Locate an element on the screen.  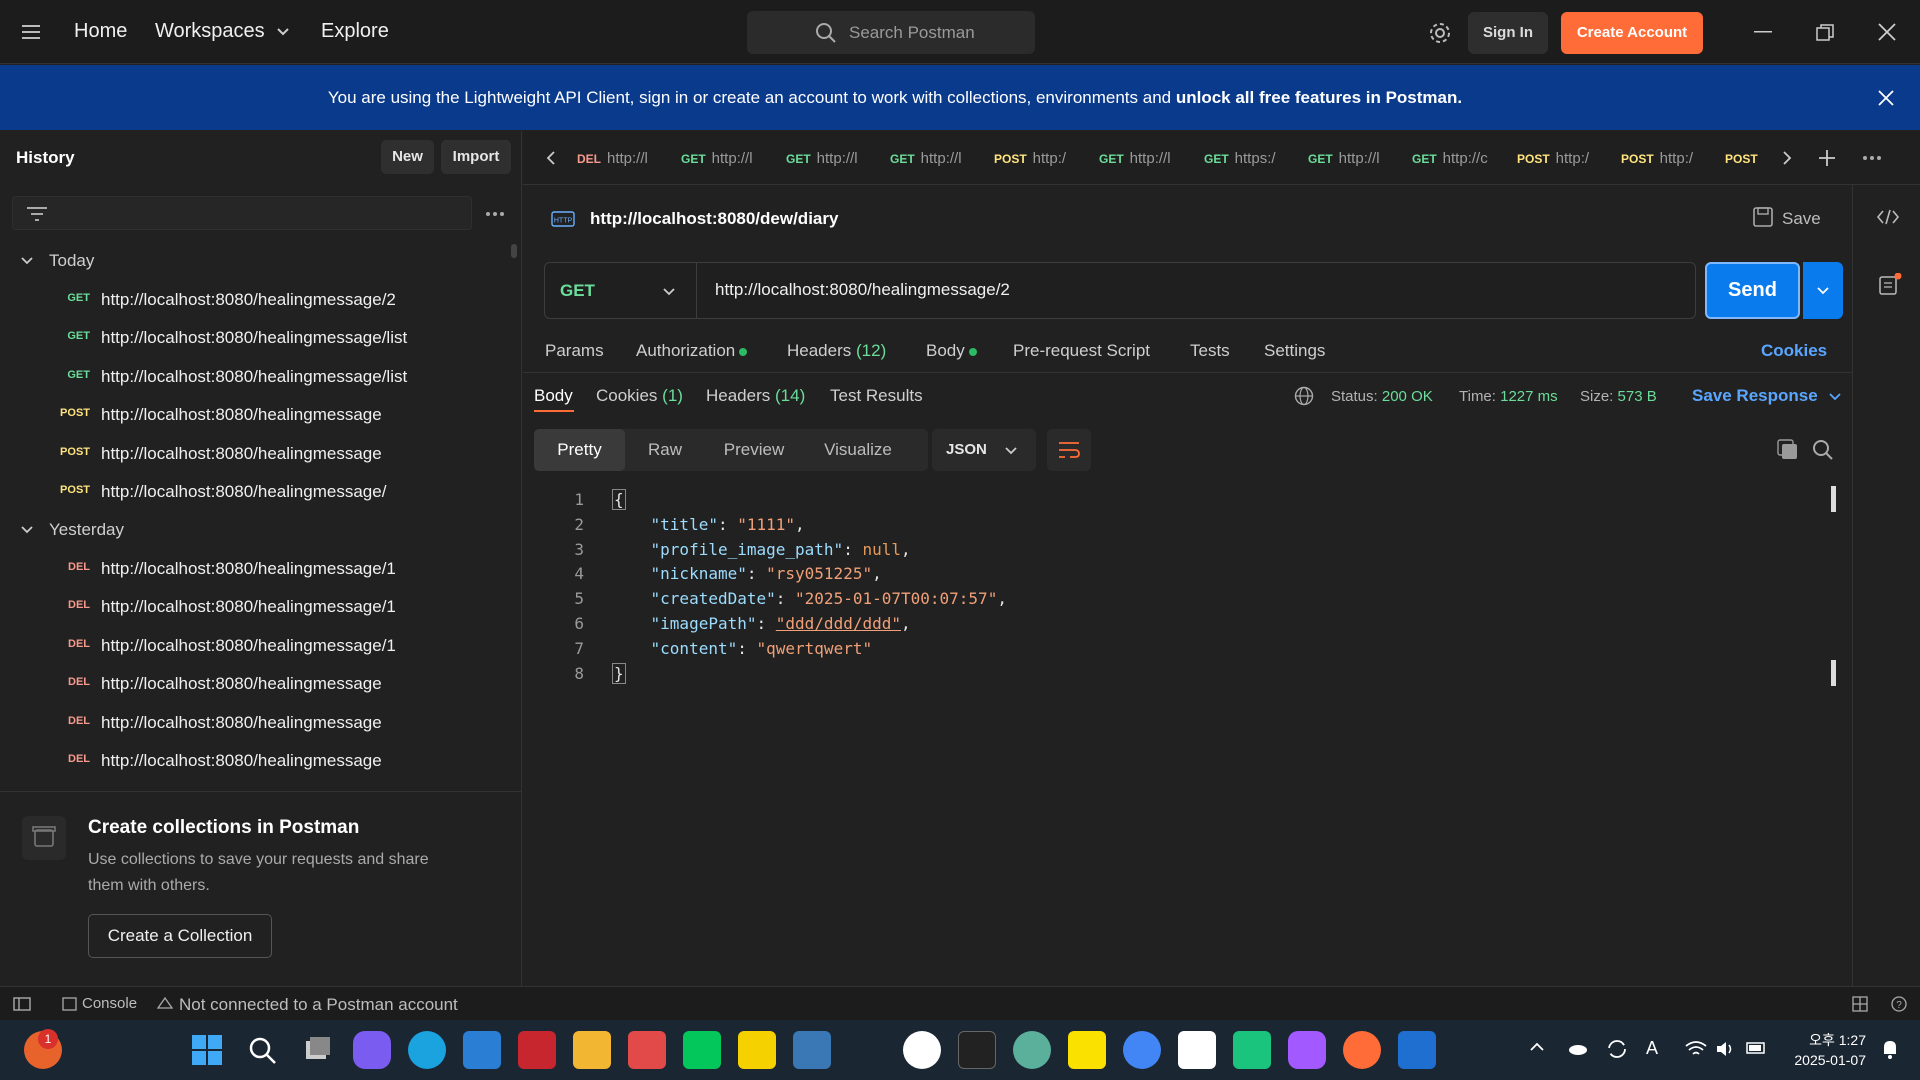
settings-gear-icon is located at coordinates (1440, 33).